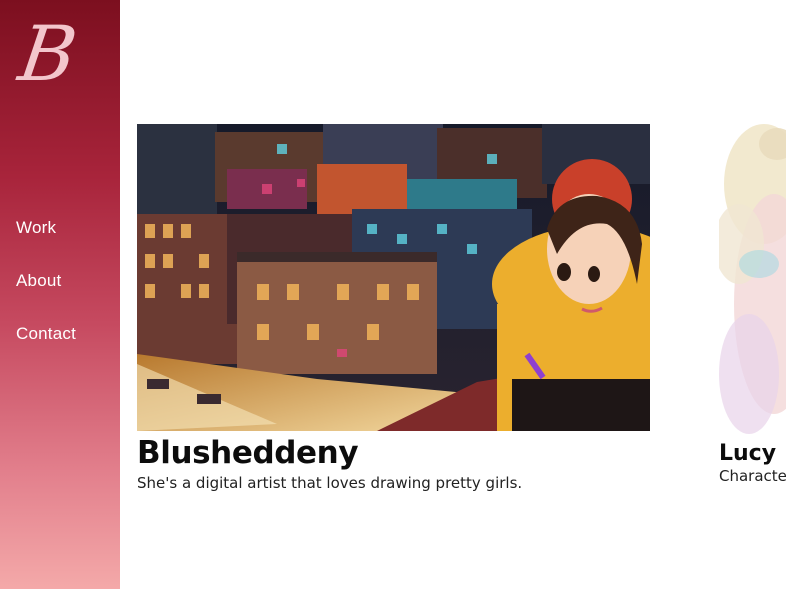 The height and width of the screenshot is (589, 786). What do you see at coordinates (752, 476) in the screenshot?
I see `card-description: Characte` at bounding box center [752, 476].